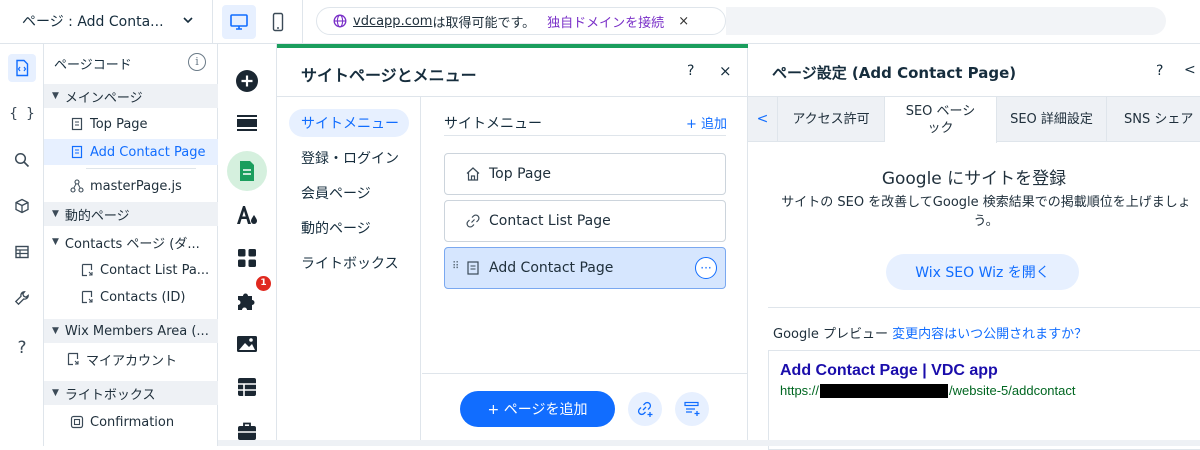 This screenshot has height=450, width=1200. What do you see at coordinates (131, 214) in the screenshot?
I see `tree-section-dynamic-pages: ▼ 動的ページ` at bounding box center [131, 214].